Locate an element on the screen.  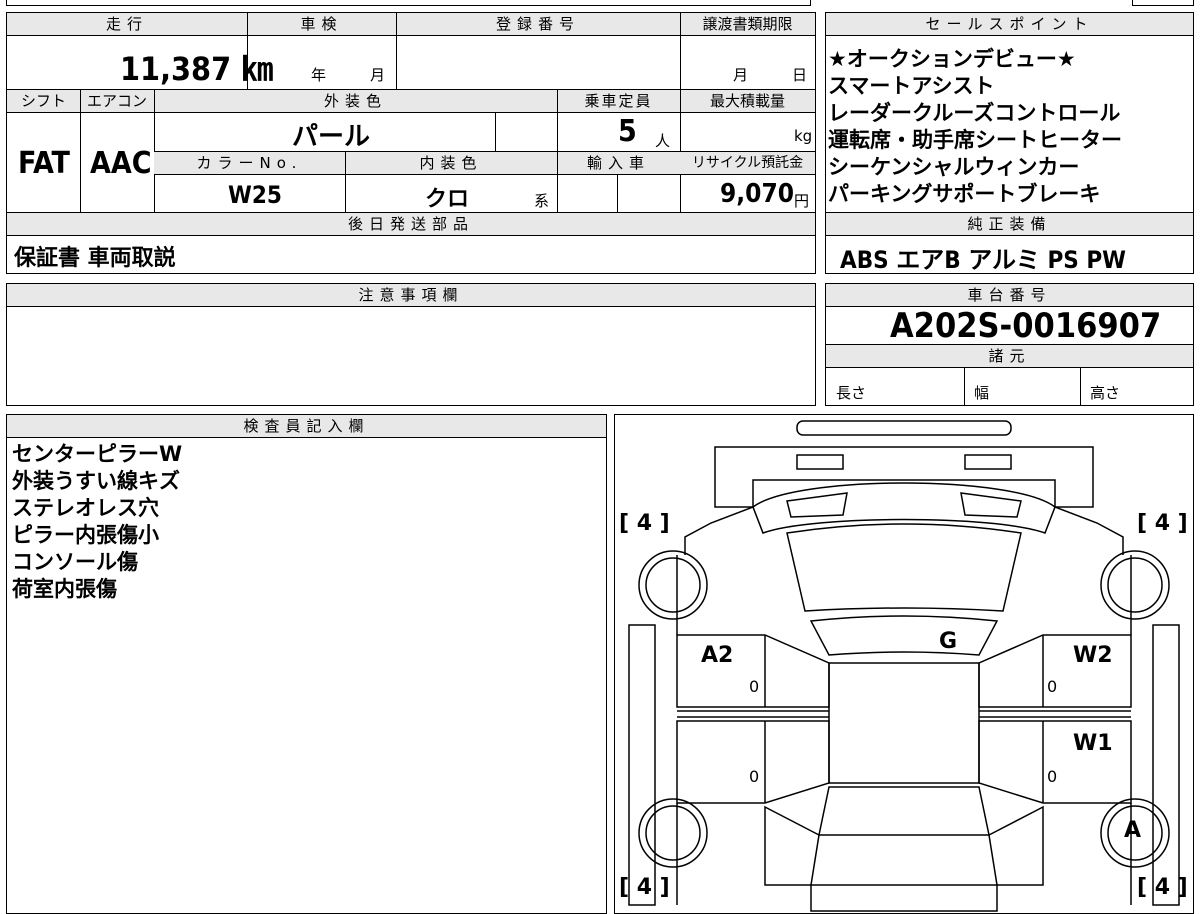
sales-point-item: パーキングサポートブレーキ is located at coordinates (964, 194).